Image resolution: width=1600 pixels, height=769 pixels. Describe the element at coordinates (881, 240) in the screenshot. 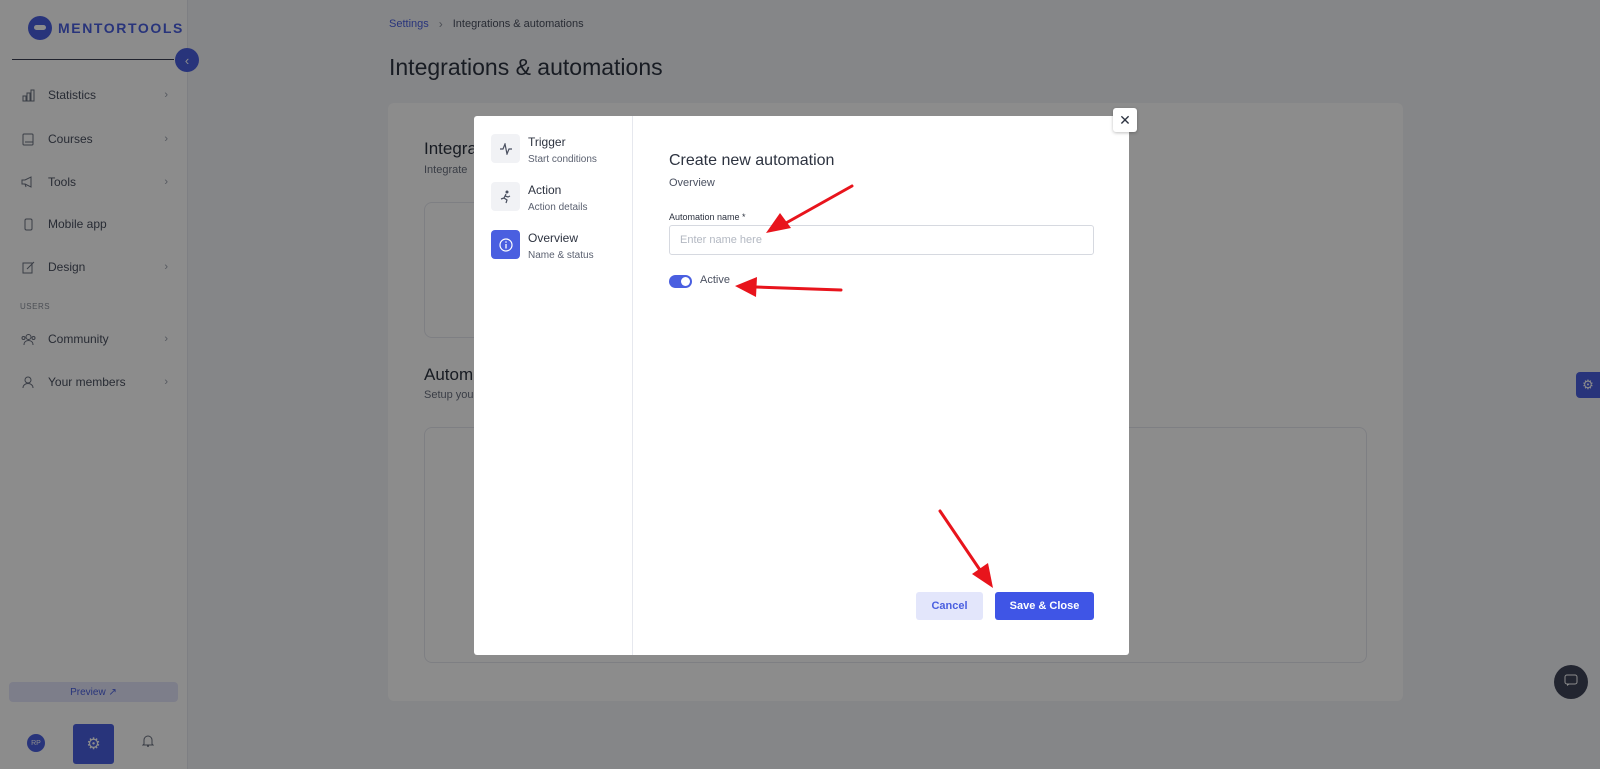

I see `automation-name-input` at that location.